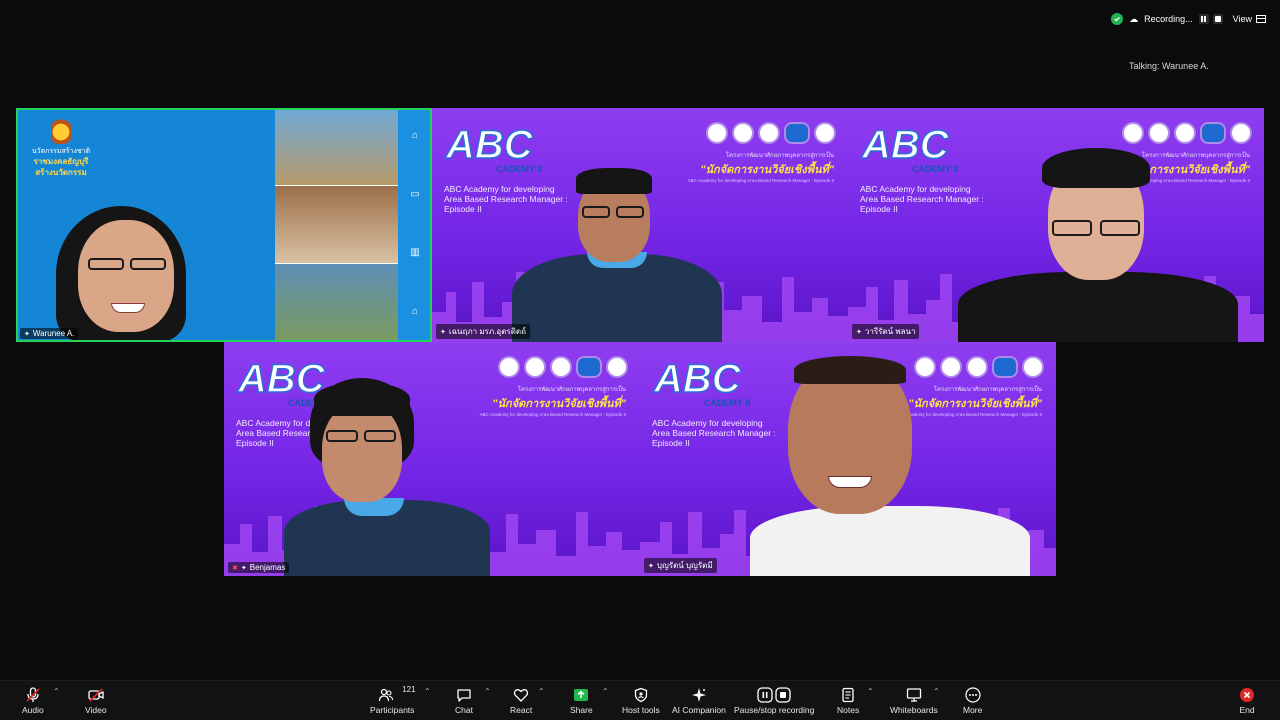 The height and width of the screenshot is (720, 1280). I want to click on view-label: View, so click(1242, 19).